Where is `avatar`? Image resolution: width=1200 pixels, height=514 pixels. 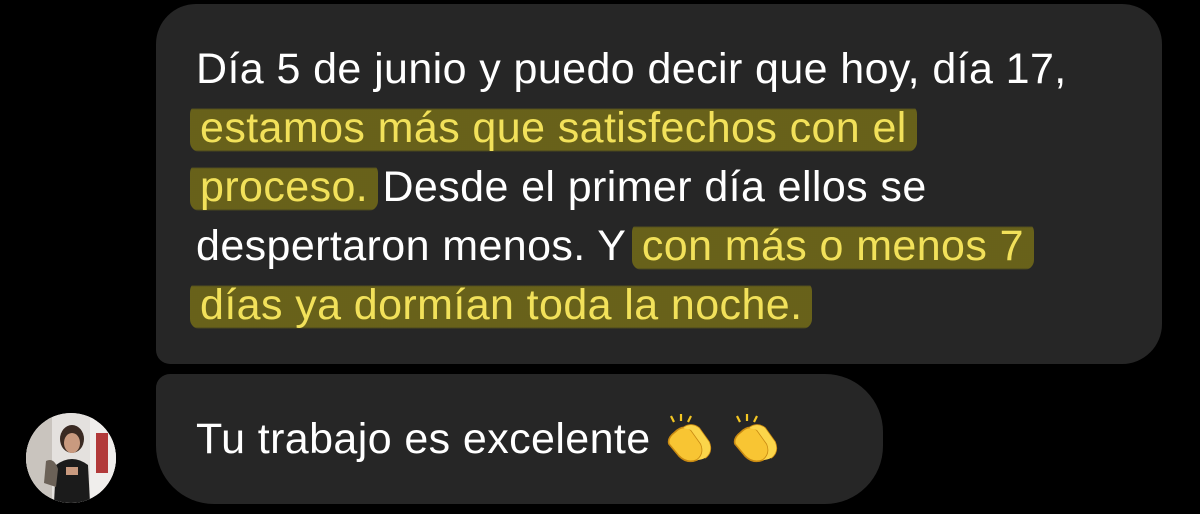 avatar is located at coordinates (71, 458).